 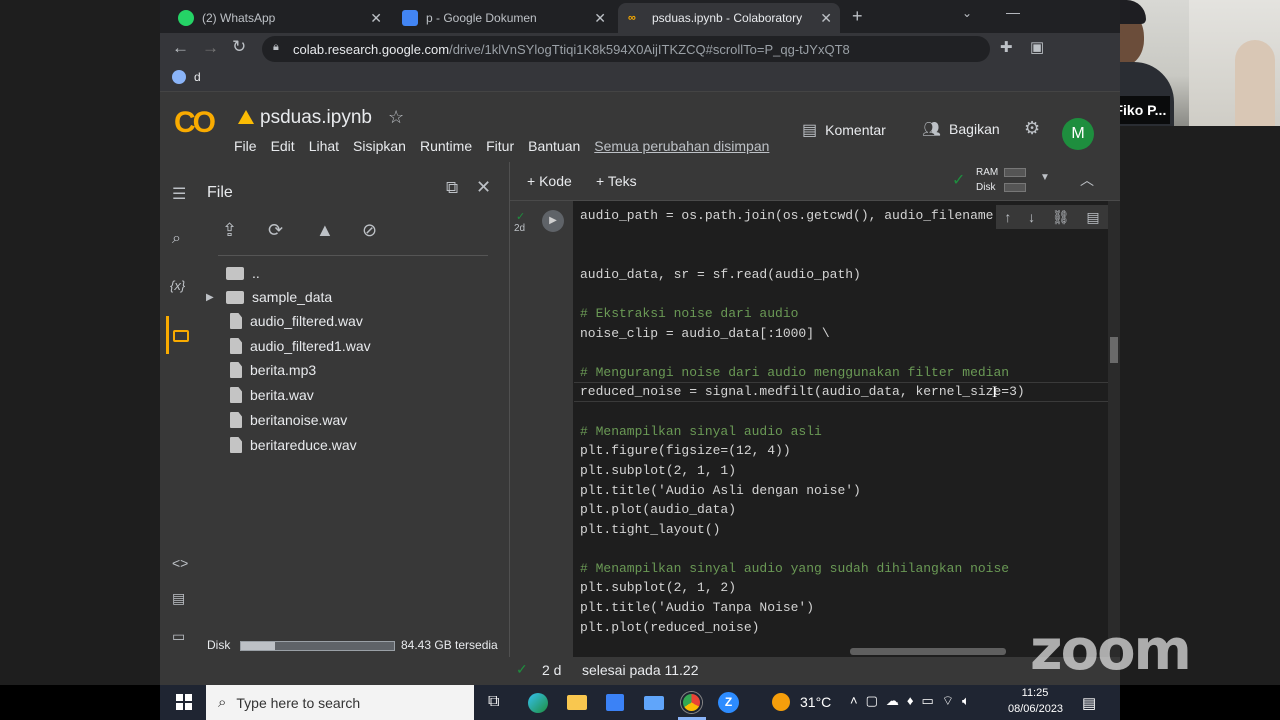 I want to click on system-tray-icons: ˄▢☁♦▭⌔🔈︎, so click(x=914, y=701).